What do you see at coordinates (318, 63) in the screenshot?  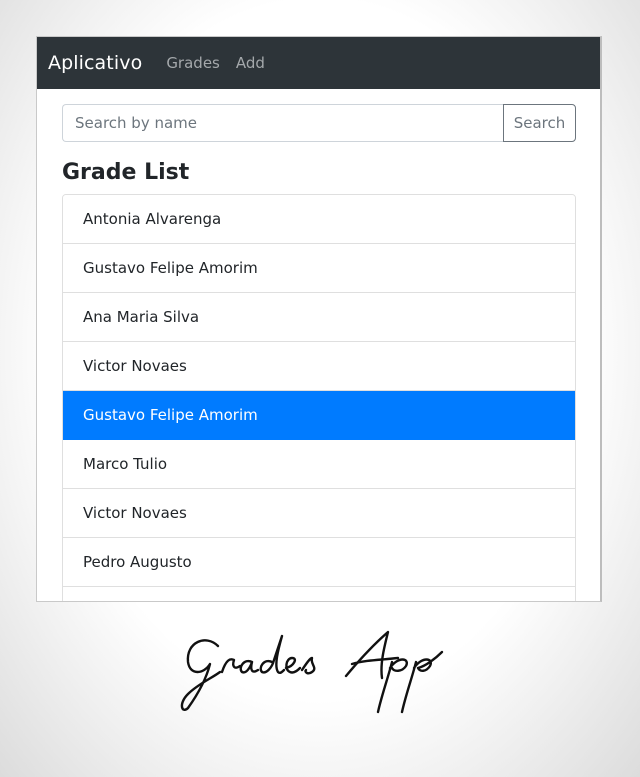 I see `navbar: Aplicativo Grades Add` at bounding box center [318, 63].